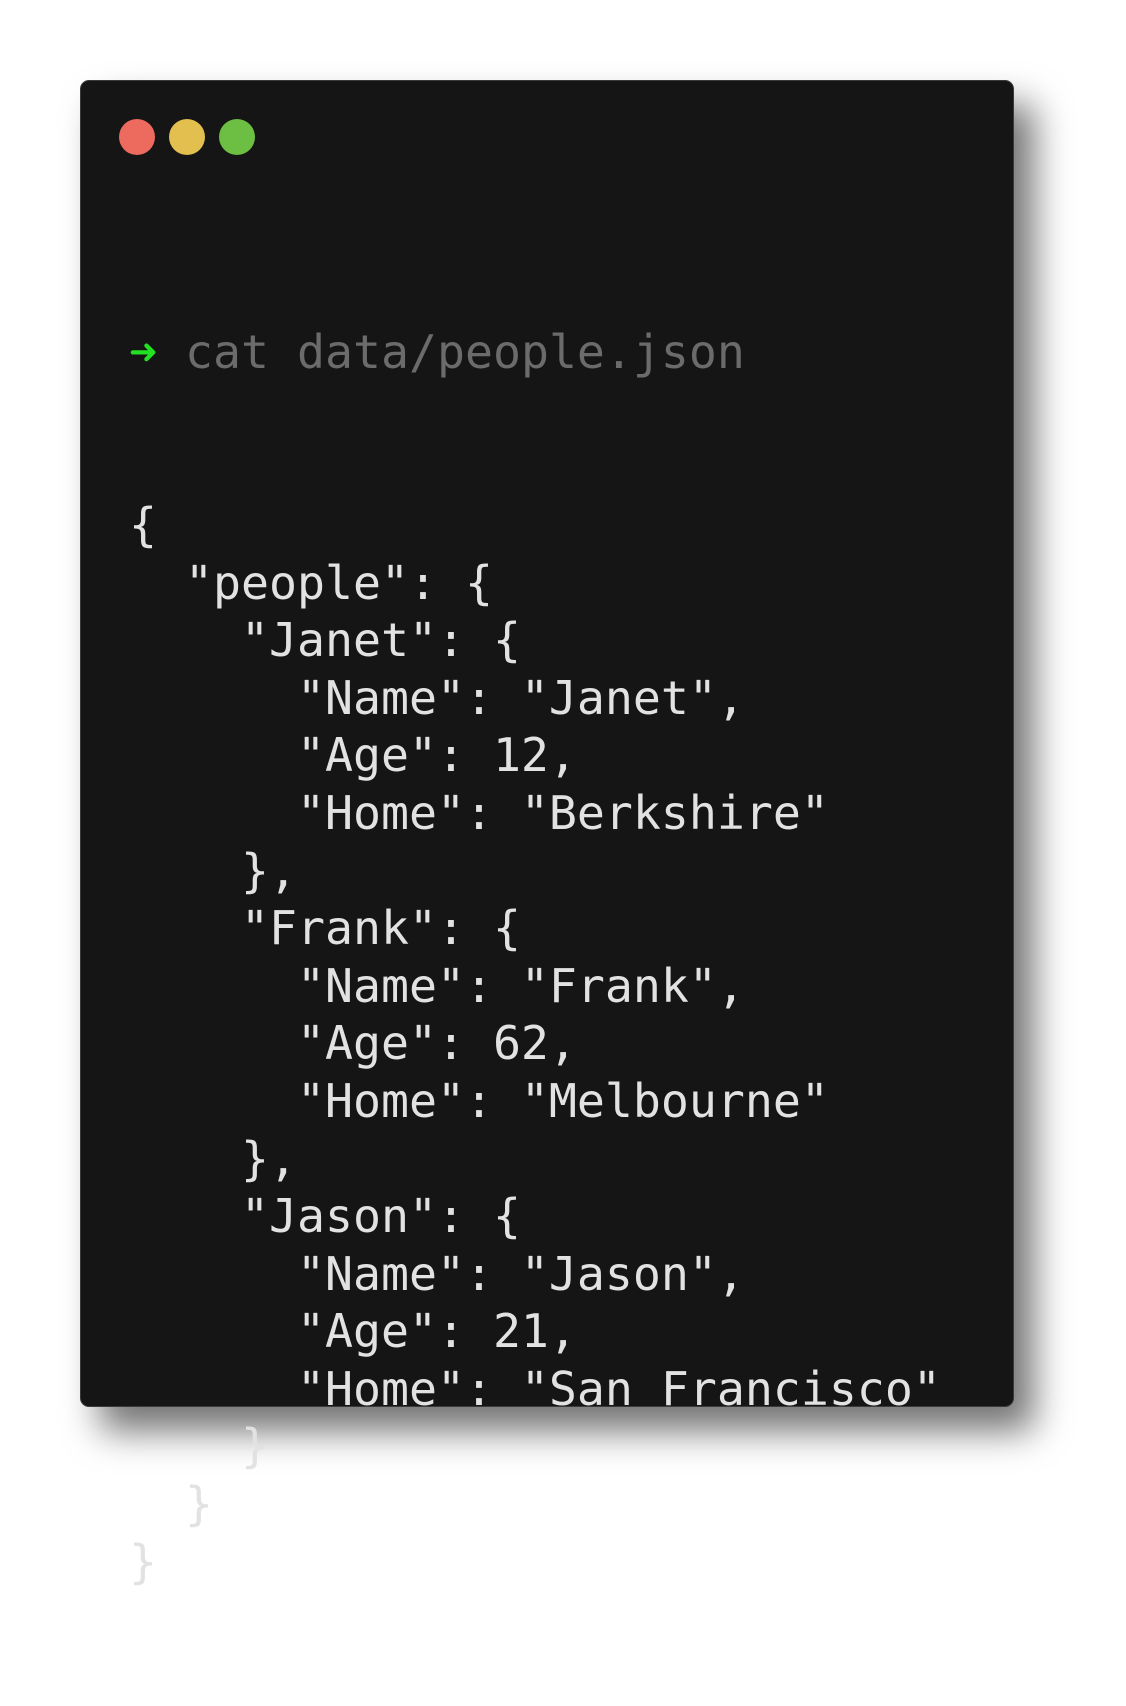 The image size is (1126, 1706). I want to click on output-line: "Name": "Frank",, so click(437, 985).